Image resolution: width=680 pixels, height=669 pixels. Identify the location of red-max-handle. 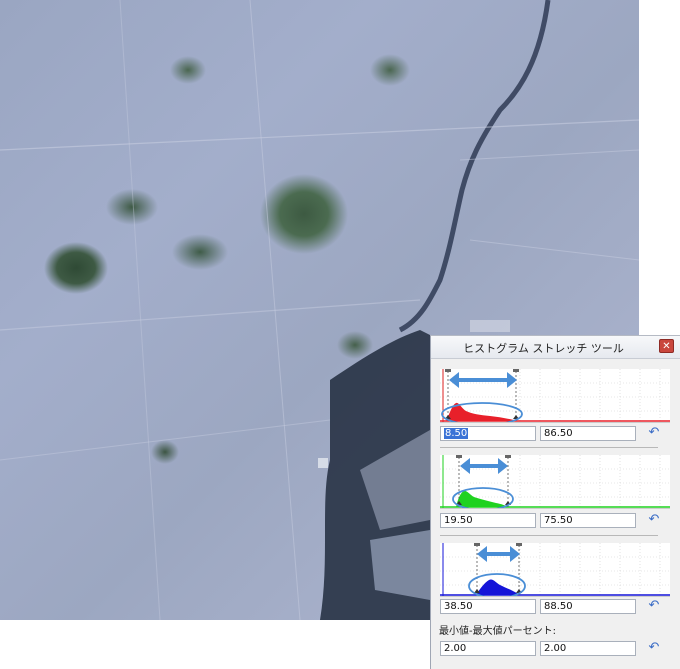
(516, 370).